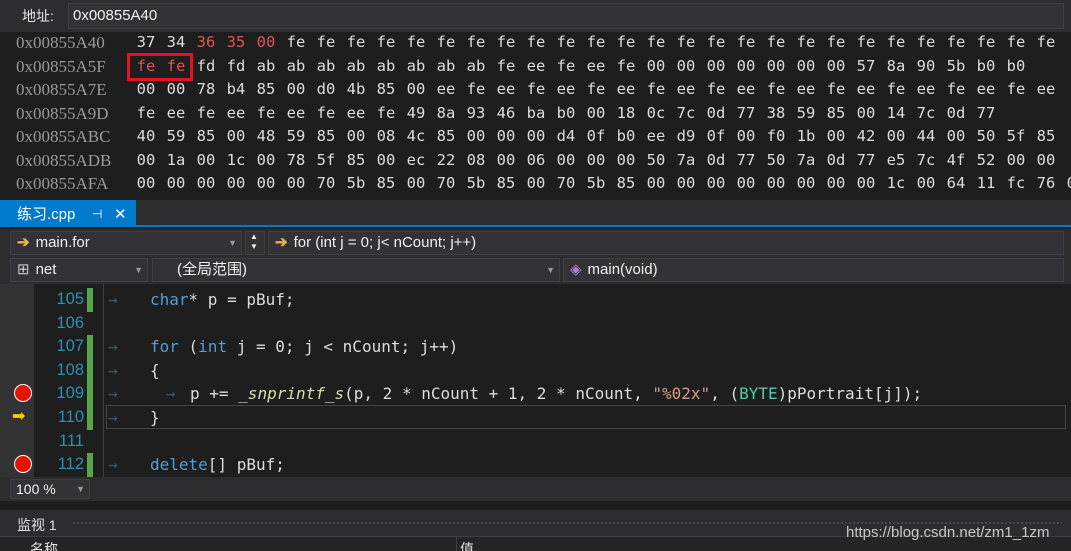  Describe the element at coordinates (566, 182) in the screenshot. I see `memory-byte: 70` at that location.